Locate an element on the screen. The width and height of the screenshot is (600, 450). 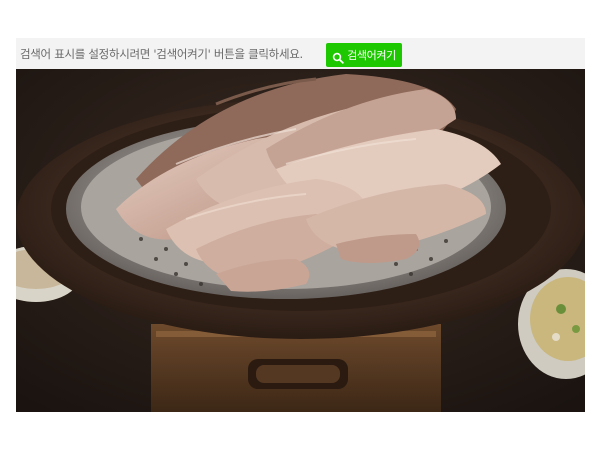
search-toggle-label: 검색어켜기 is located at coordinates (371, 55).